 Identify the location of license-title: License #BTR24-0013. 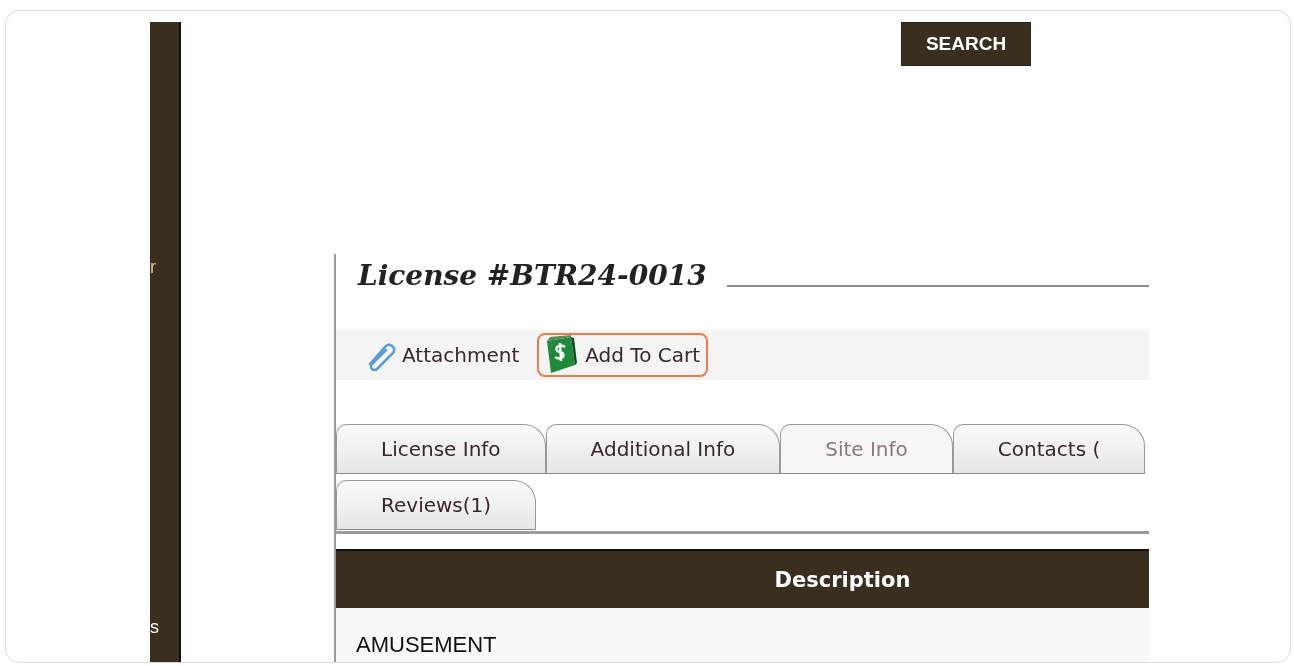
(532, 275).